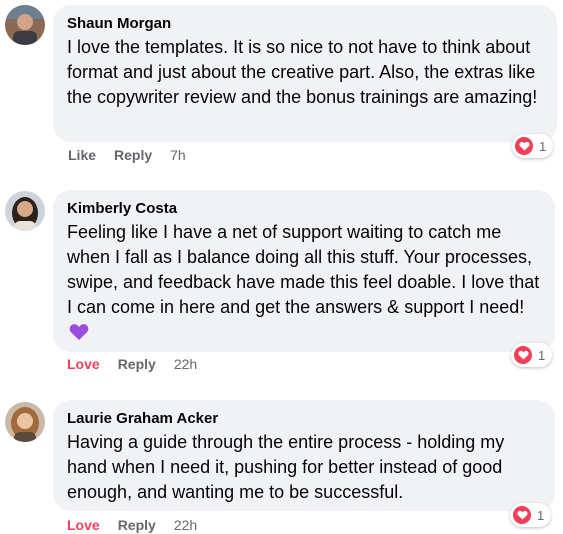  Describe the element at coordinates (304, 419) in the screenshot. I see `comment-author: Laurie Graham Acker` at that location.